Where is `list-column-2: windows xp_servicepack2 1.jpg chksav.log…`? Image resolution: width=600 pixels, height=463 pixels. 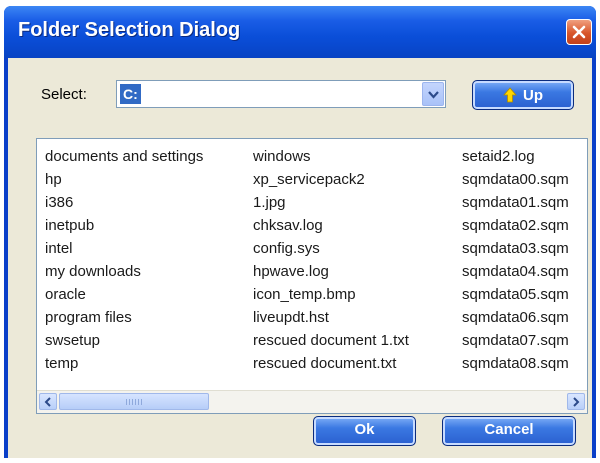
list-column-2: windows xp_servicepack2 1.jpg chksav.log… is located at coordinates (331, 260).